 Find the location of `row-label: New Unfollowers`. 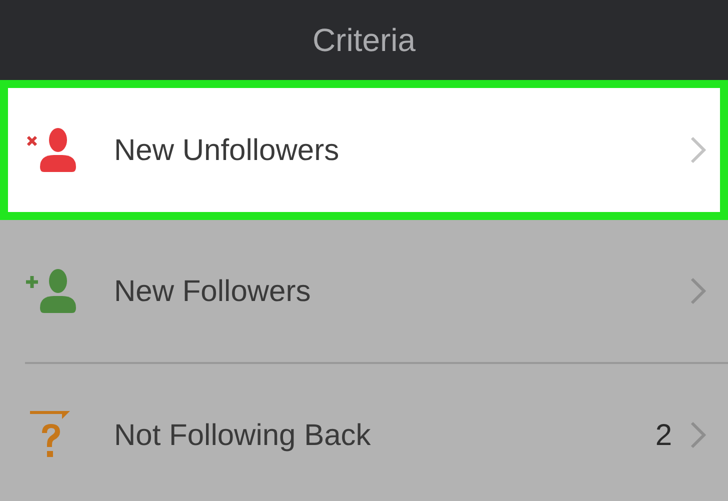

row-label: New Unfollowers is located at coordinates (227, 150).